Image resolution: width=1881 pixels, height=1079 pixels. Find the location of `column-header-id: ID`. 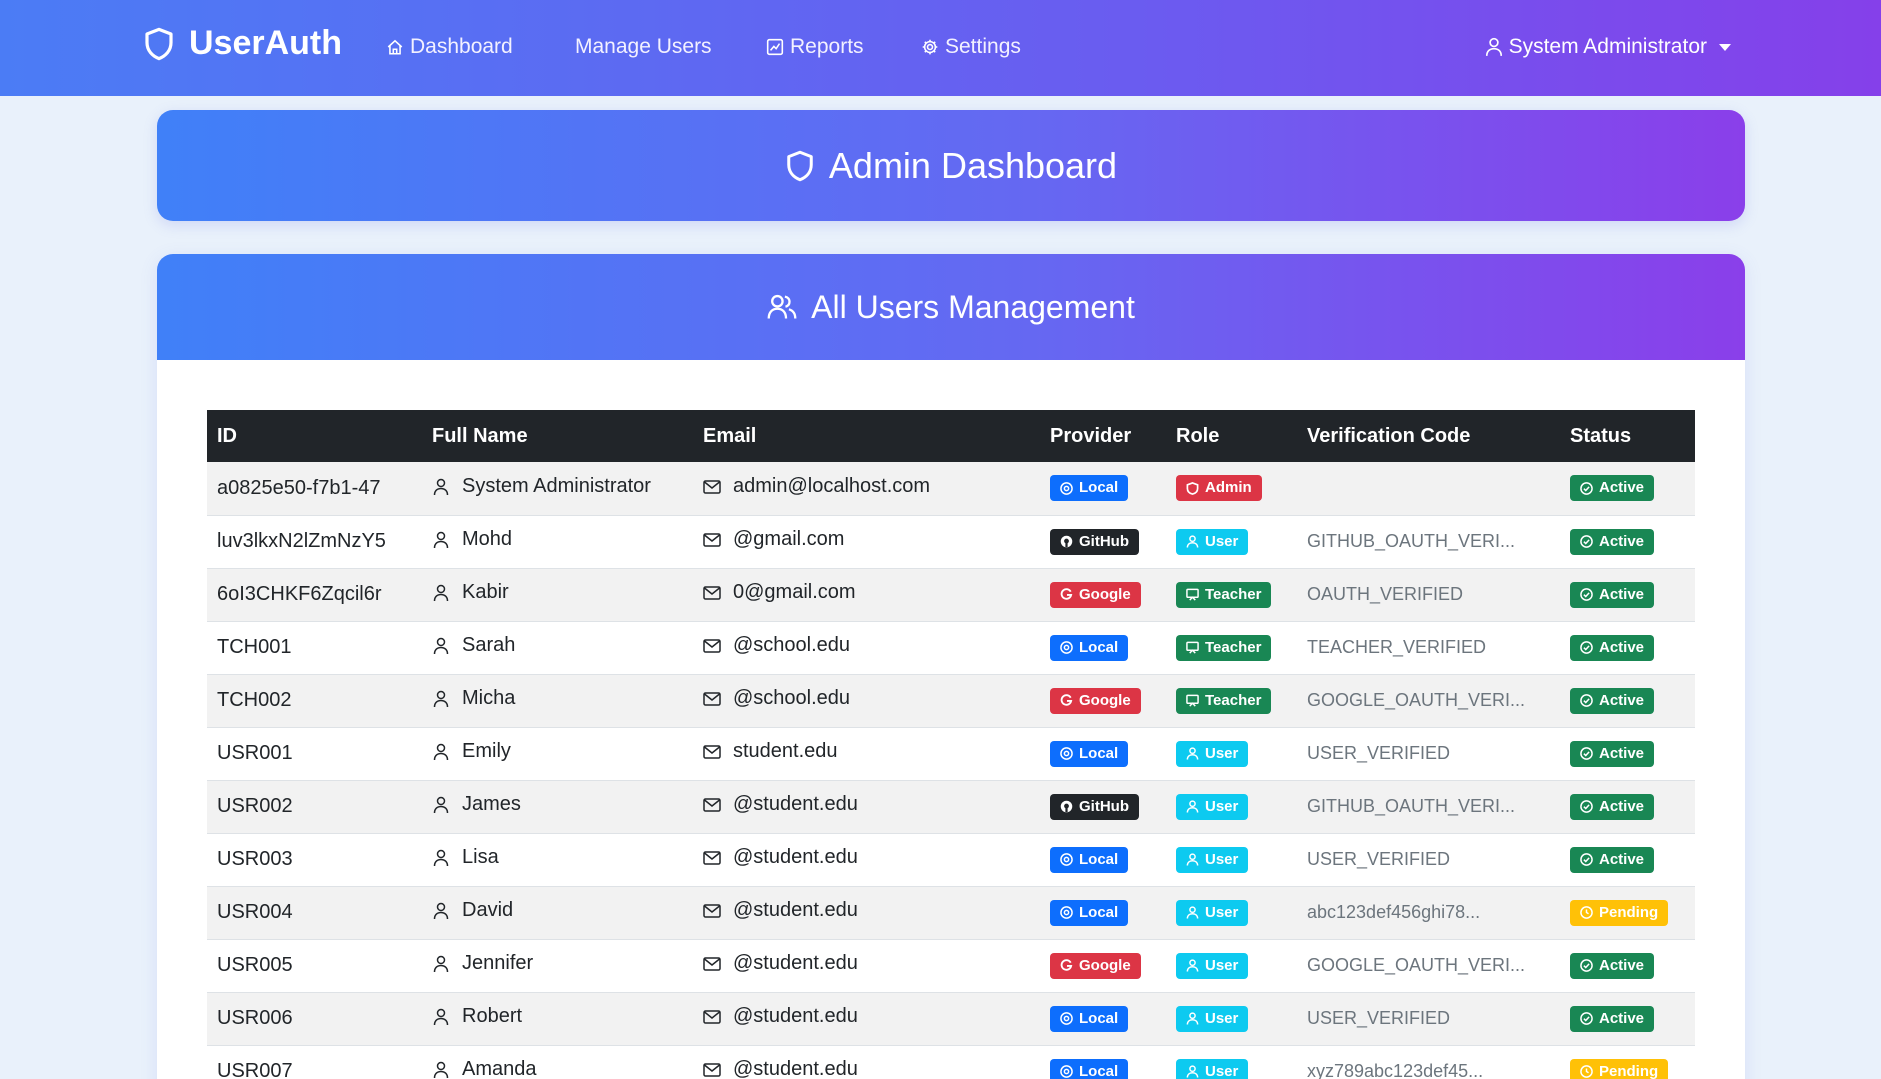

column-header-id: ID is located at coordinates (314, 436).